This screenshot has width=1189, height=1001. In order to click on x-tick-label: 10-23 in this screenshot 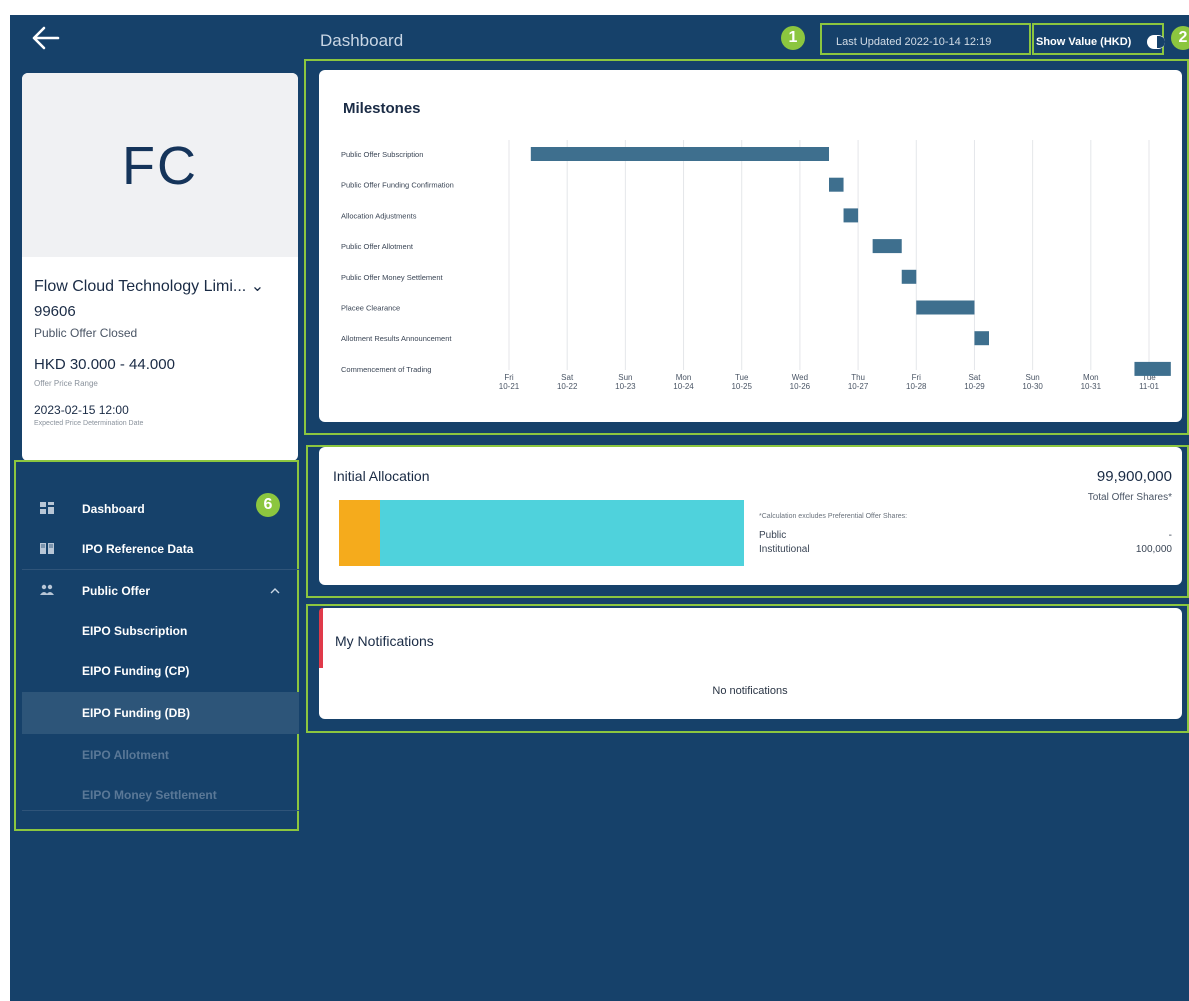, I will do `click(625, 386)`.